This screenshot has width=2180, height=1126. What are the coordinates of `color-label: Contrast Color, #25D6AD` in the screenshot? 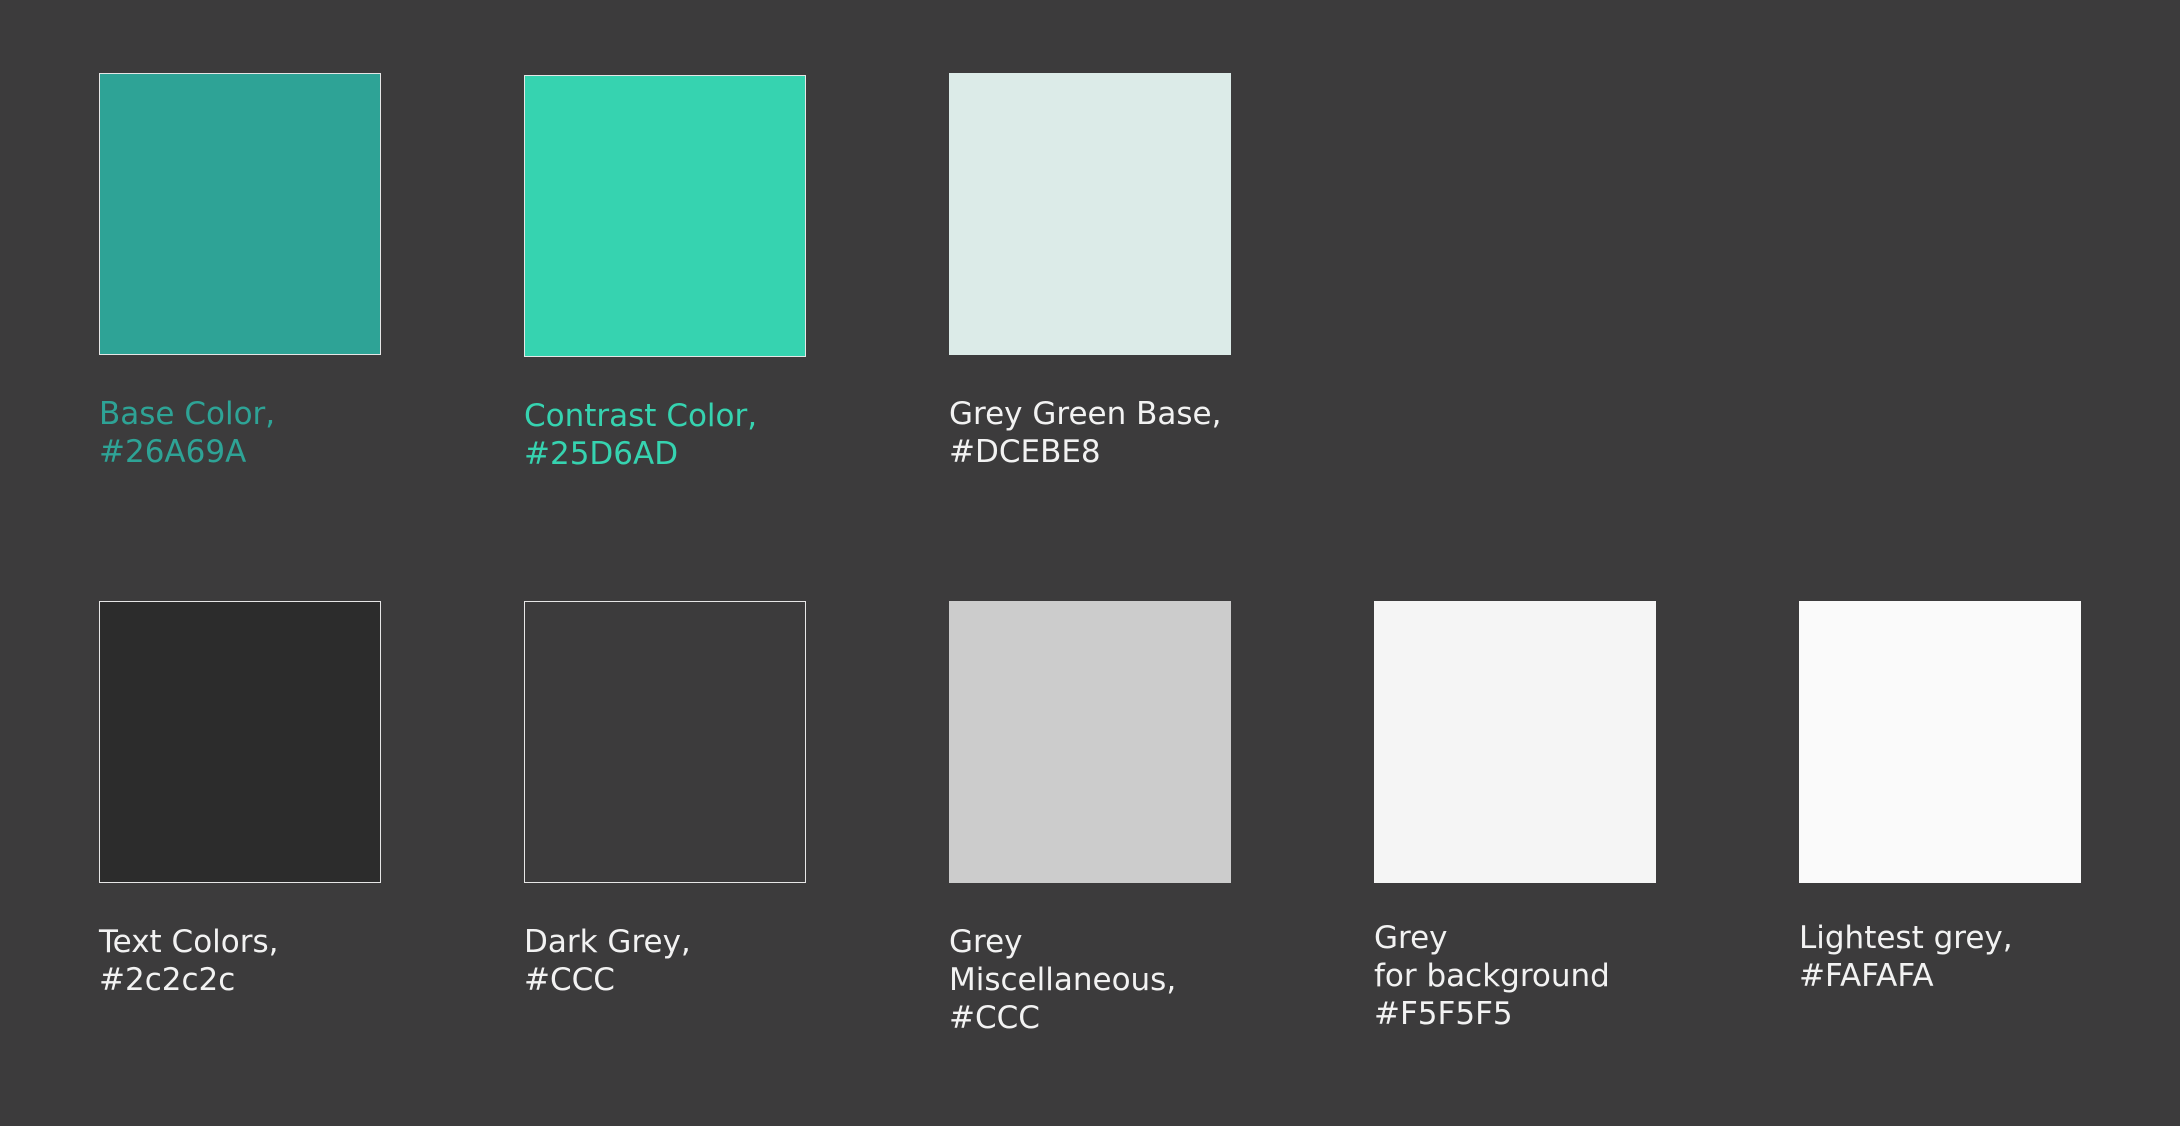 It's located at (665, 435).